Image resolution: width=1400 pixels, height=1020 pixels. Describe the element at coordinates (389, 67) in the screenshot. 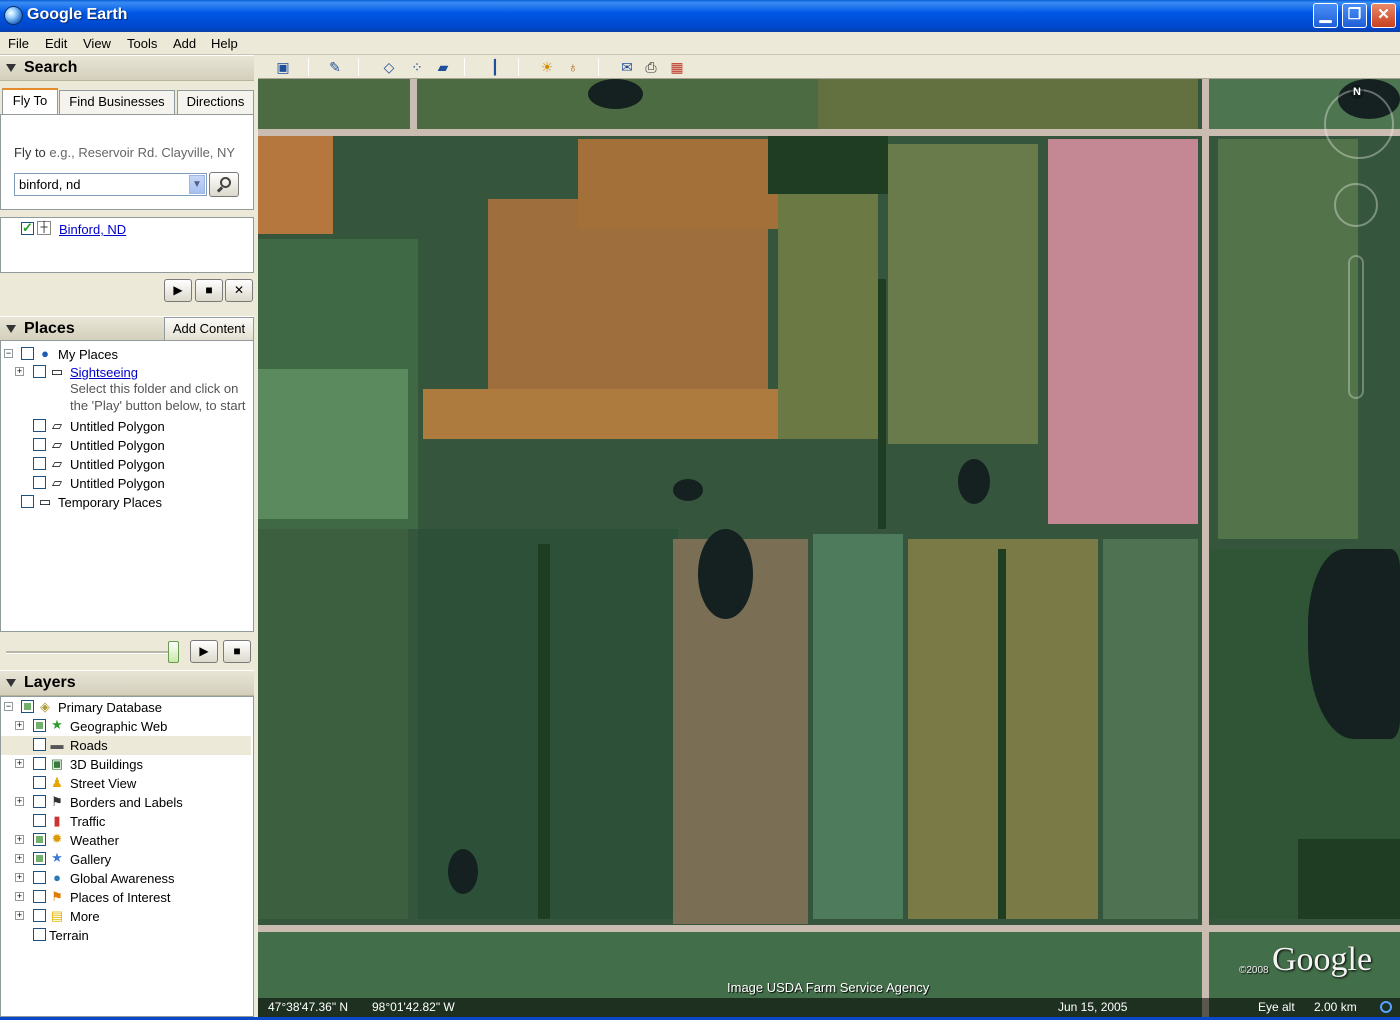

I see `add-polygon-icon: ◇` at that location.